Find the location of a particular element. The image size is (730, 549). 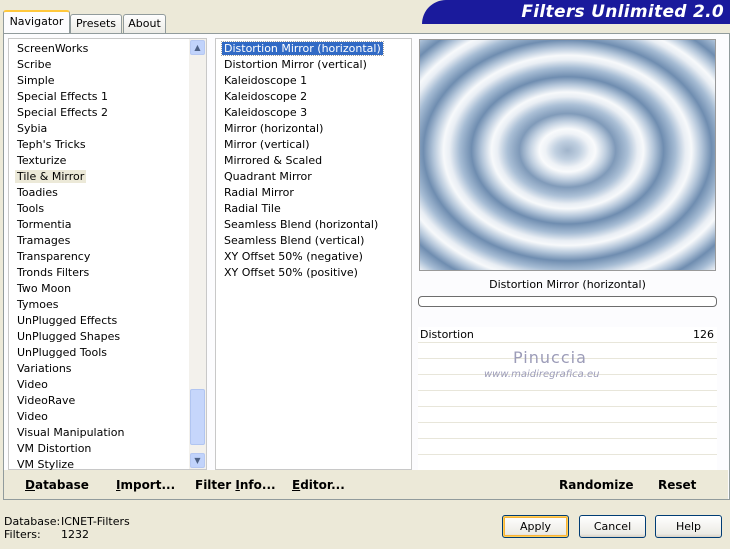

filter-item: Seamless Blend (vertical) is located at coordinates (313, 241).